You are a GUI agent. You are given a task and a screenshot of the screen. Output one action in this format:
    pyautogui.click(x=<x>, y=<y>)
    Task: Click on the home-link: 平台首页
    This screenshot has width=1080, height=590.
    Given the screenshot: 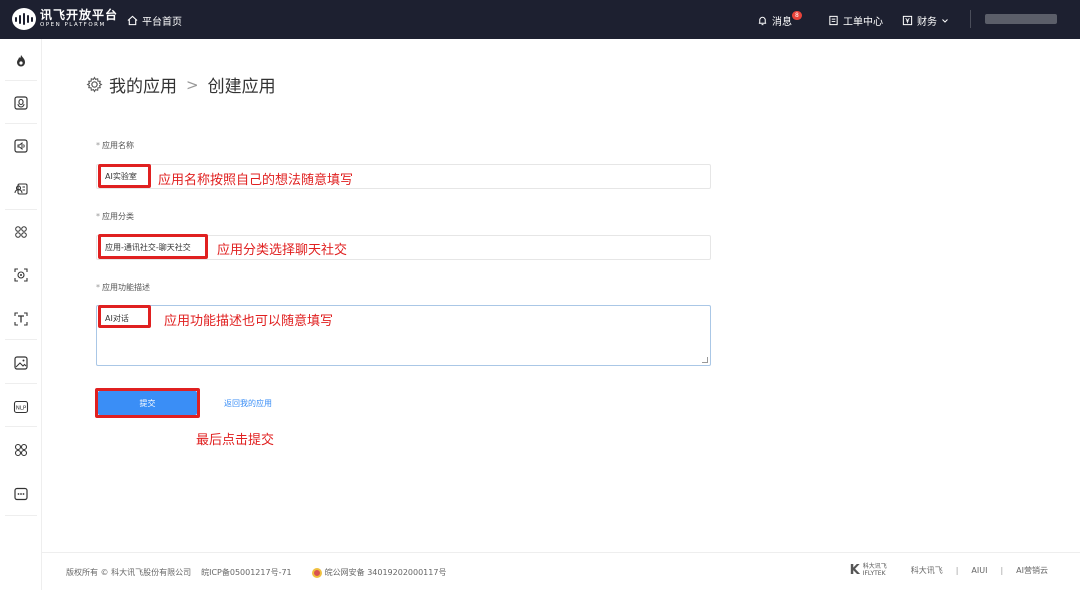 What is the action you would take?
    pyautogui.click(x=154, y=20)
    